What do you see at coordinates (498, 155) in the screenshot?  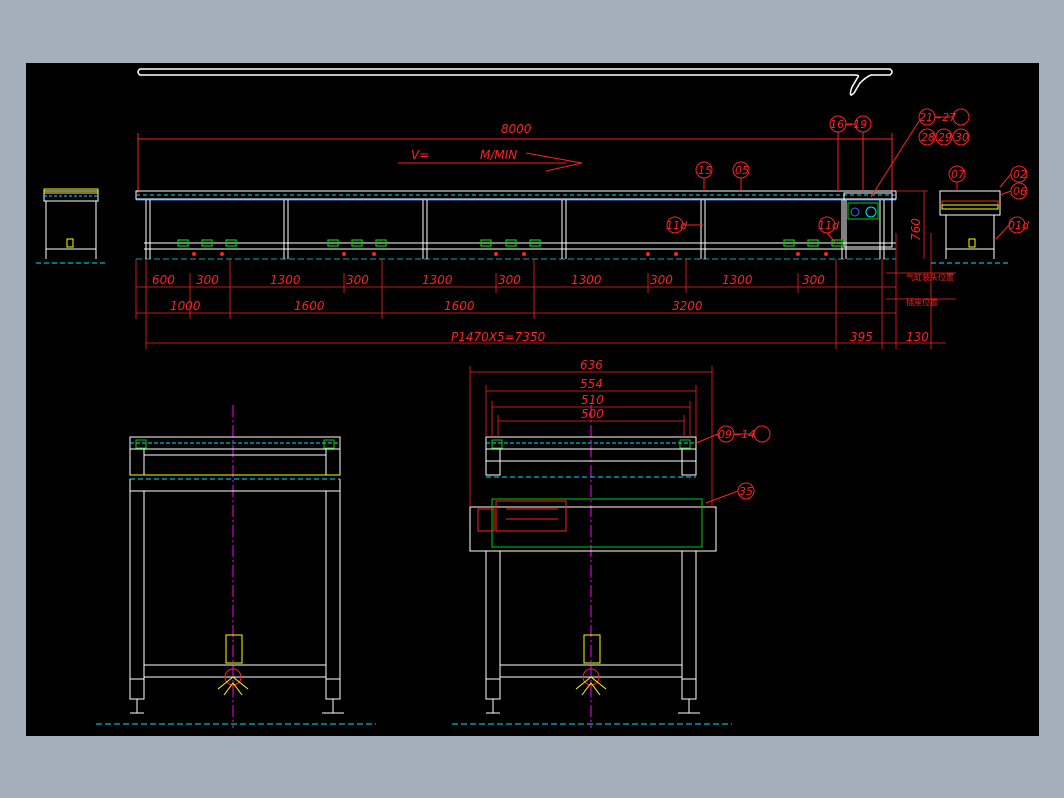 I see `speed-unit: M/MIN` at bounding box center [498, 155].